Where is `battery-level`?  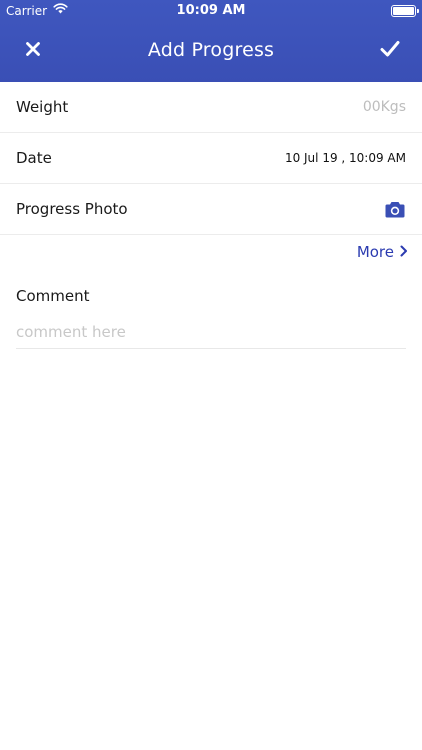 battery-level is located at coordinates (403, 11).